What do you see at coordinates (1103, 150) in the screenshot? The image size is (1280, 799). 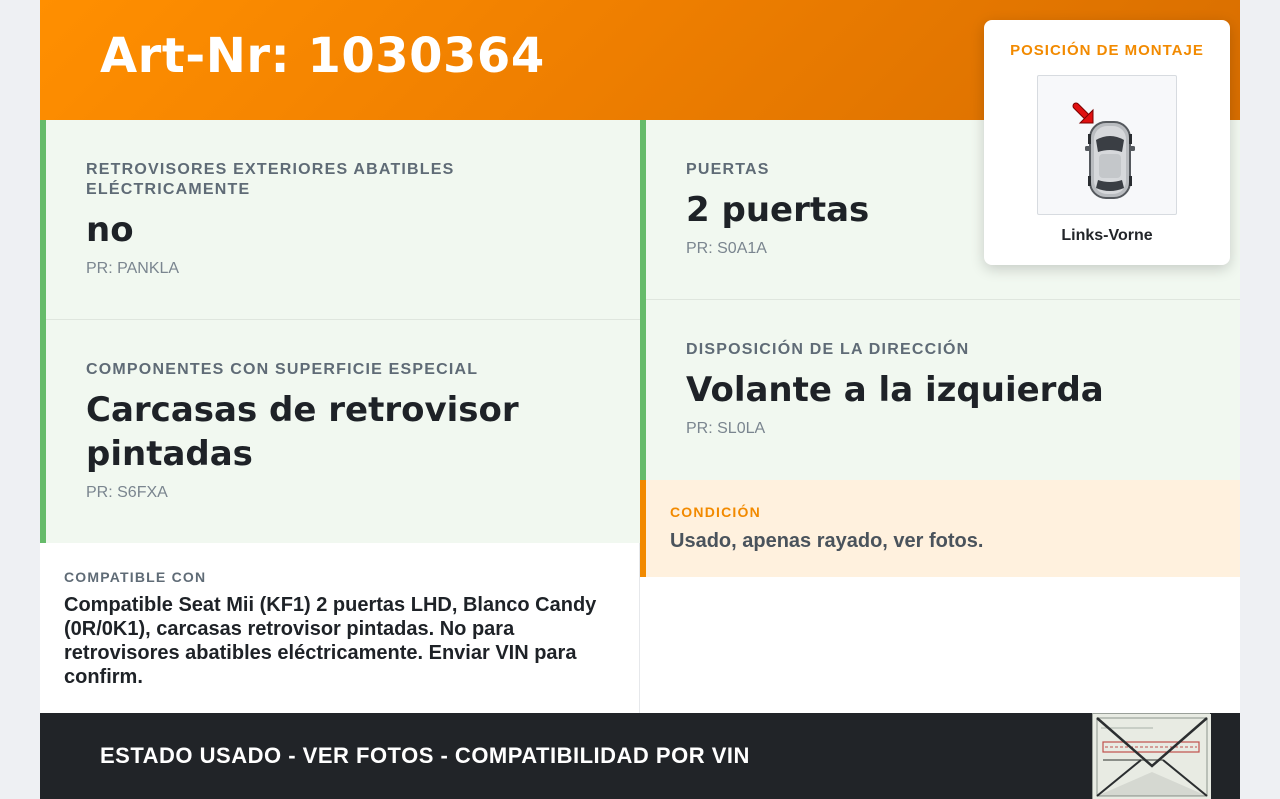 I see `car-top-view-icon` at bounding box center [1103, 150].